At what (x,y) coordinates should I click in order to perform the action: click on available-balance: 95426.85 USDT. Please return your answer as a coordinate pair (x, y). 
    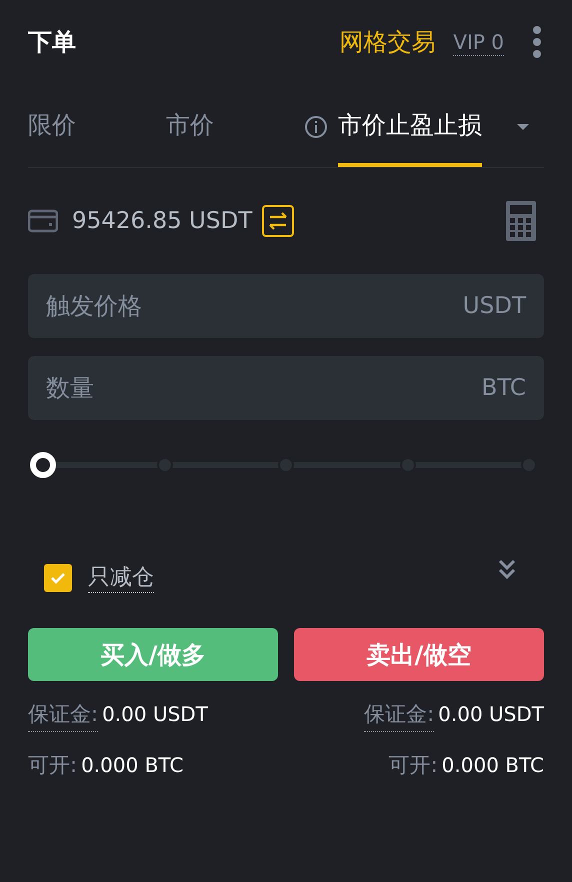
    Looking at the image, I should click on (162, 221).